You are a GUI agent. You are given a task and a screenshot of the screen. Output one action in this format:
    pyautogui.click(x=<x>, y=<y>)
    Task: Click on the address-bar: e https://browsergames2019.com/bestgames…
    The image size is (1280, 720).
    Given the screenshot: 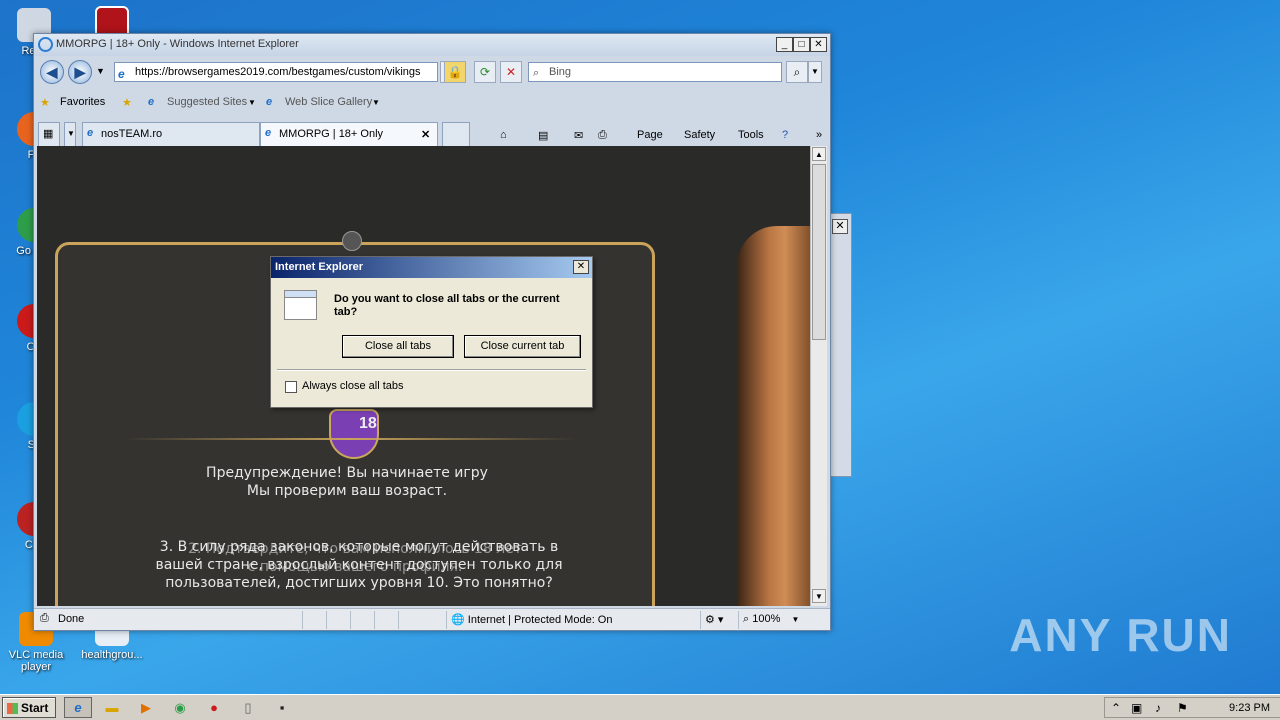 What is the action you would take?
    pyautogui.click(x=276, y=72)
    